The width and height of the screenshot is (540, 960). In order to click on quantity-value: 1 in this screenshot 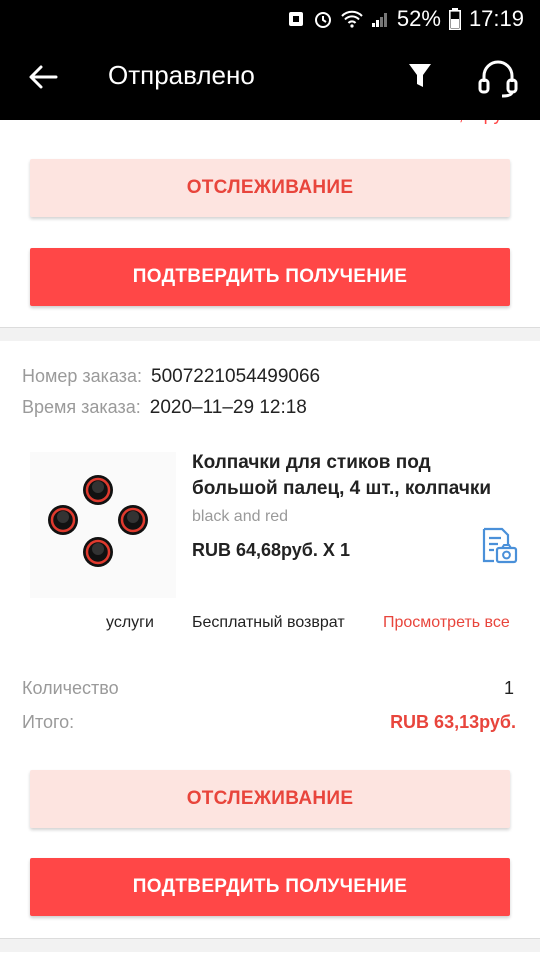, I will do `click(508, 688)`.